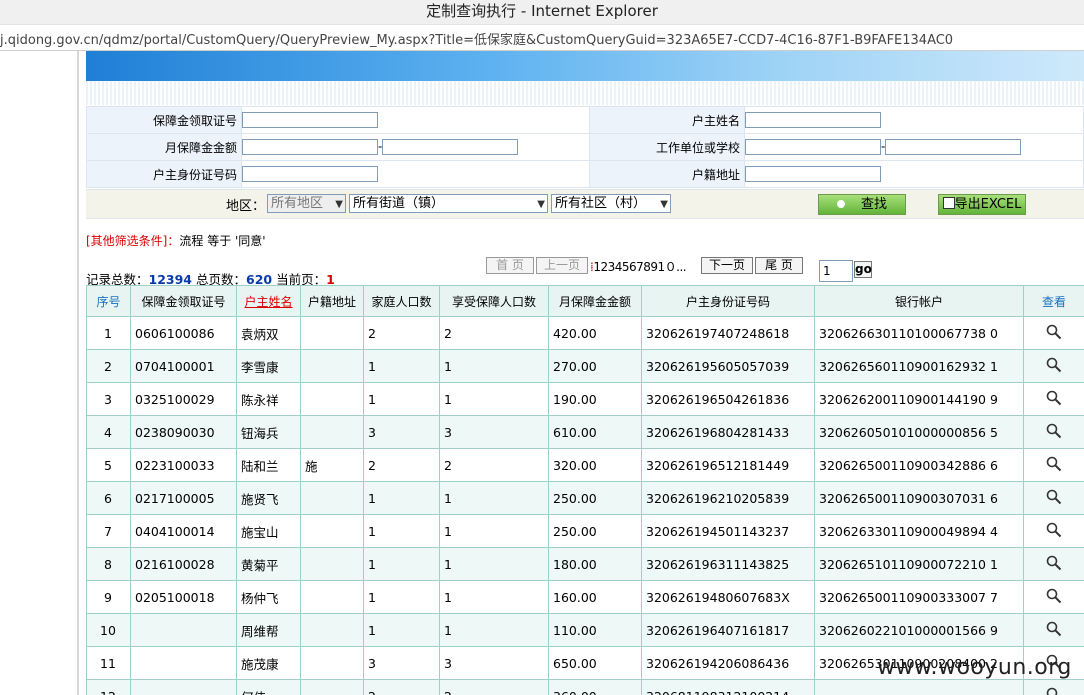 The height and width of the screenshot is (695, 1084). Describe the element at coordinates (108, 498) in the screenshot. I see `table-cell: 6` at that location.